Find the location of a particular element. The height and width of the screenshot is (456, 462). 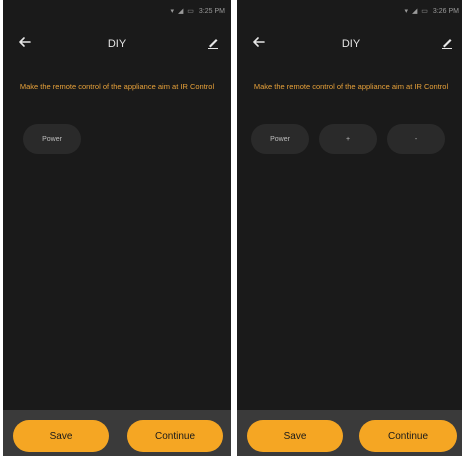

remote-key-row: Power + - is located at coordinates (348, 139).